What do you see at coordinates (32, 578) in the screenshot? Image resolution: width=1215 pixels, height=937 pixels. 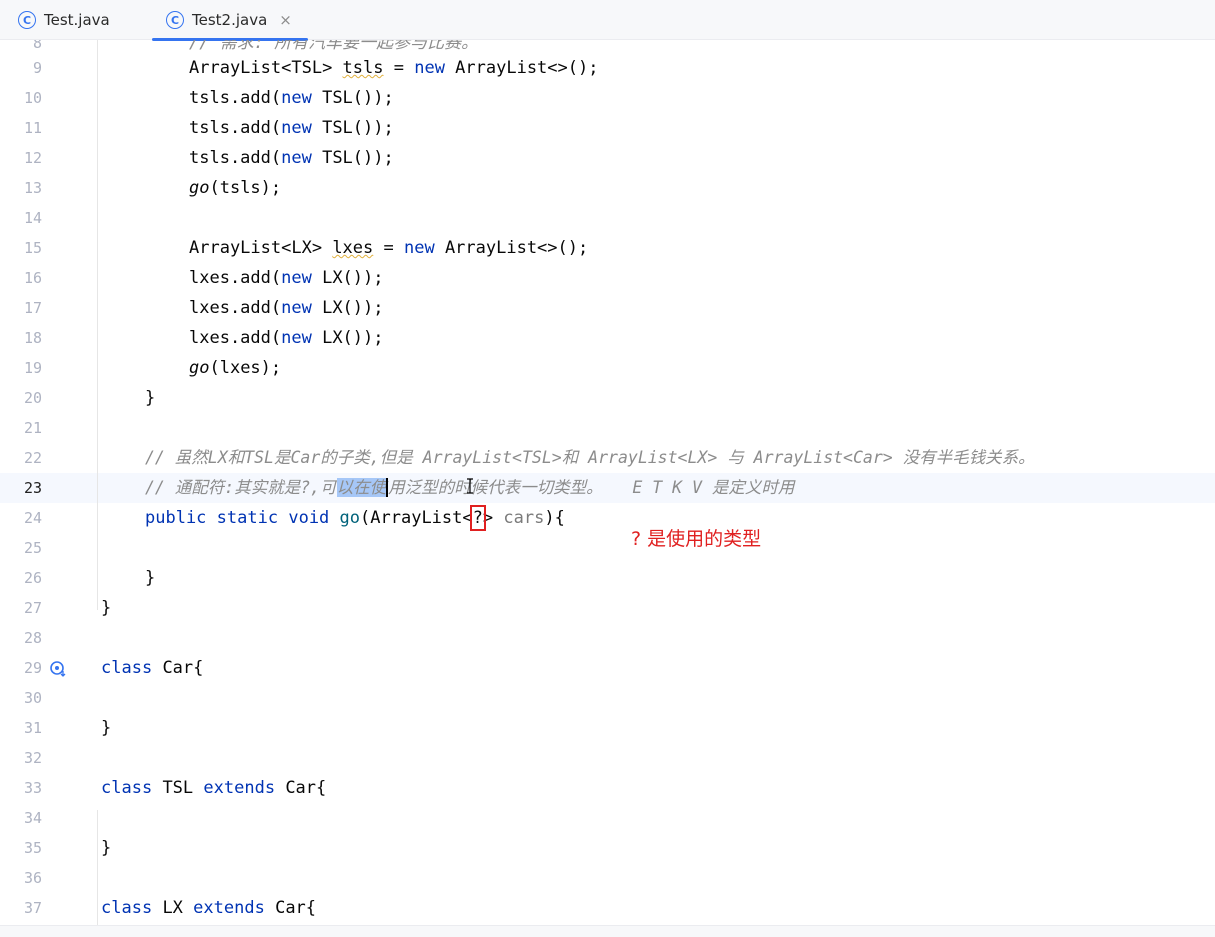 I see `line-number: 26` at bounding box center [32, 578].